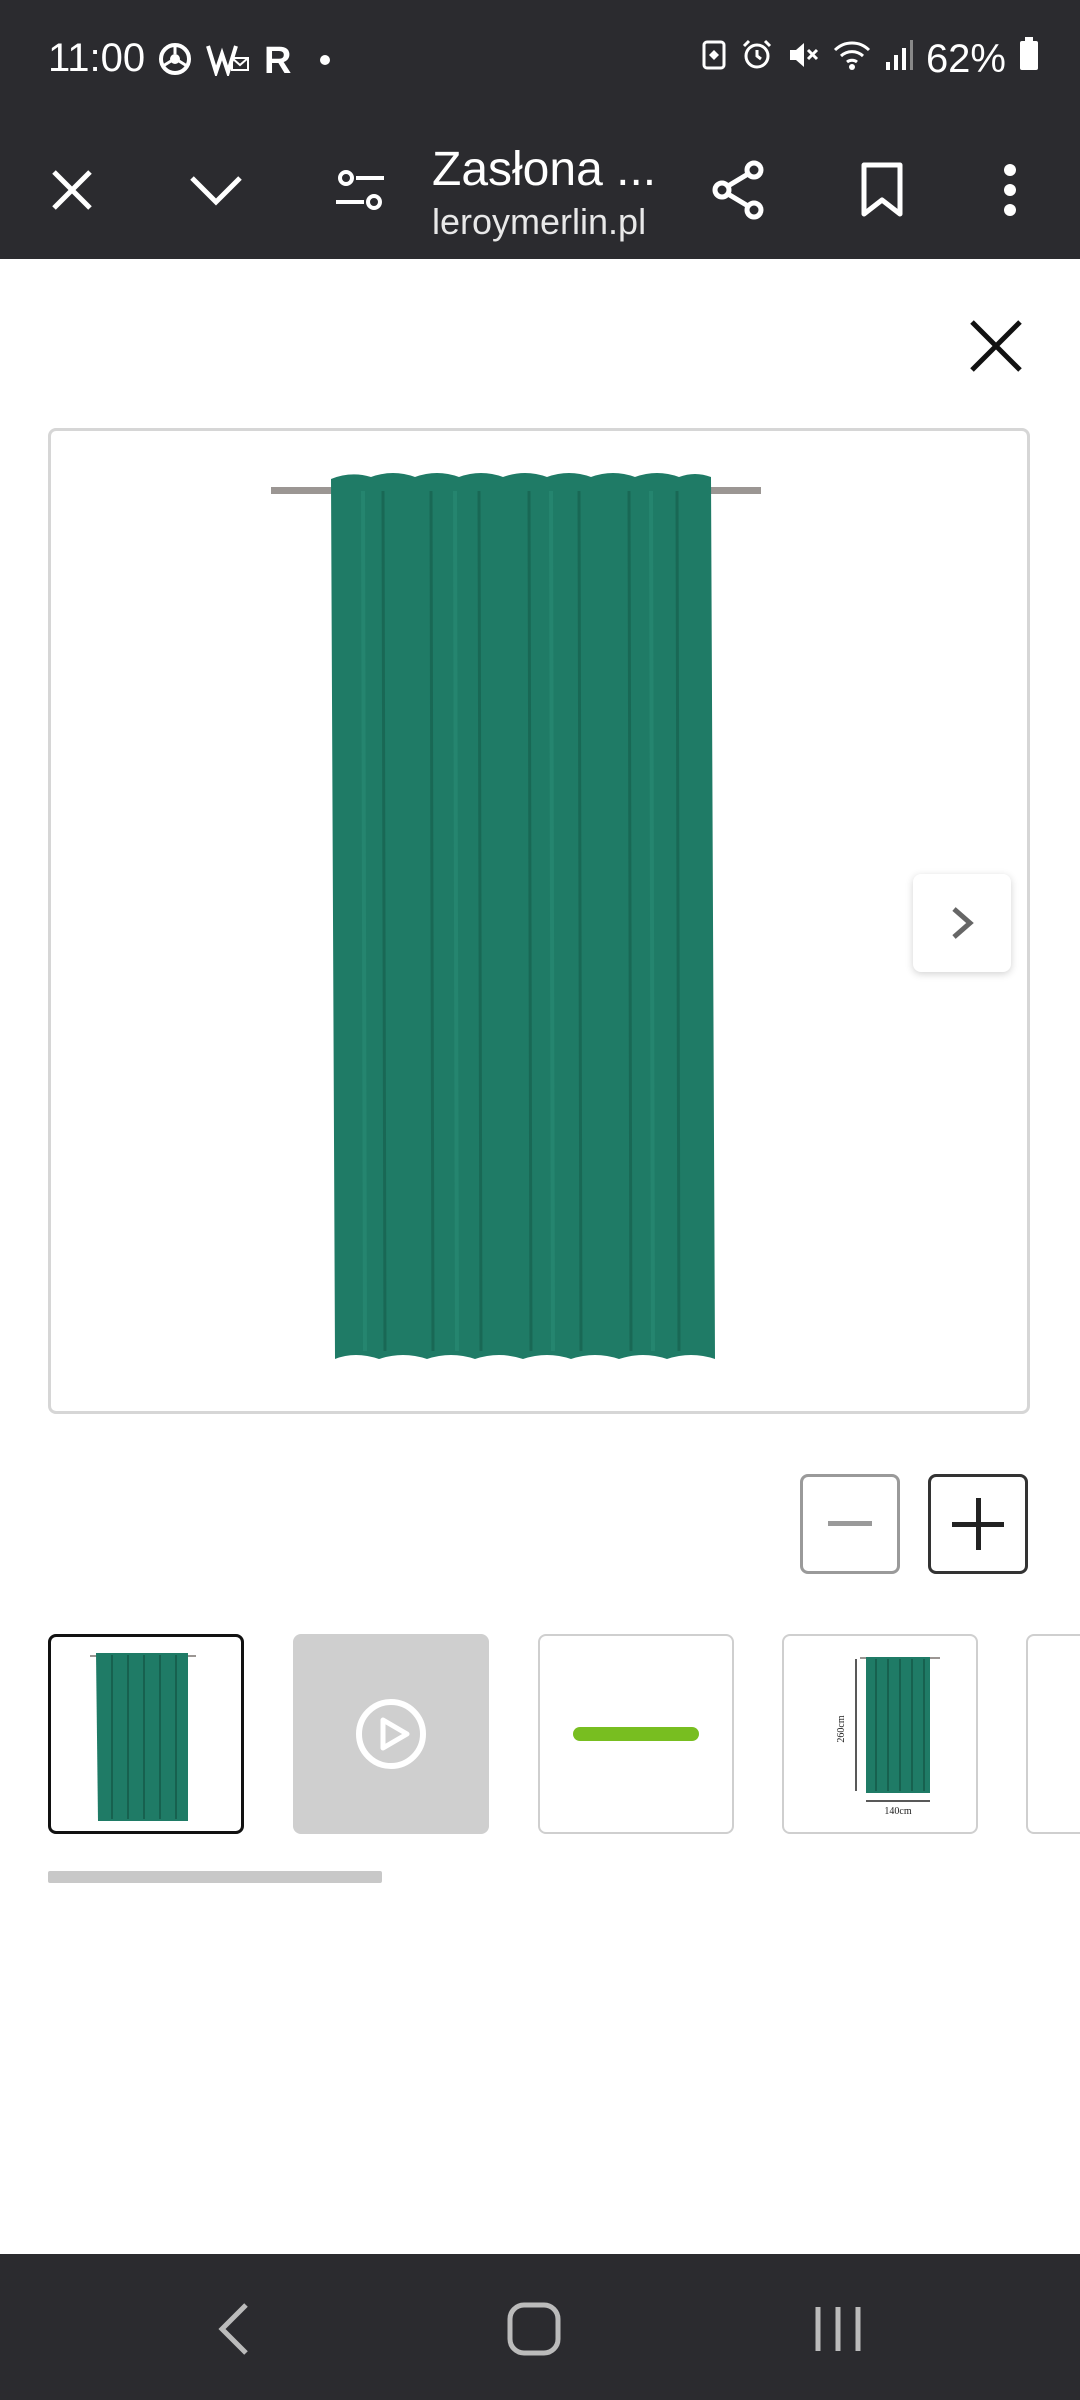  What do you see at coordinates (215, 1877) in the screenshot?
I see `thumbnail-scrollbar` at bounding box center [215, 1877].